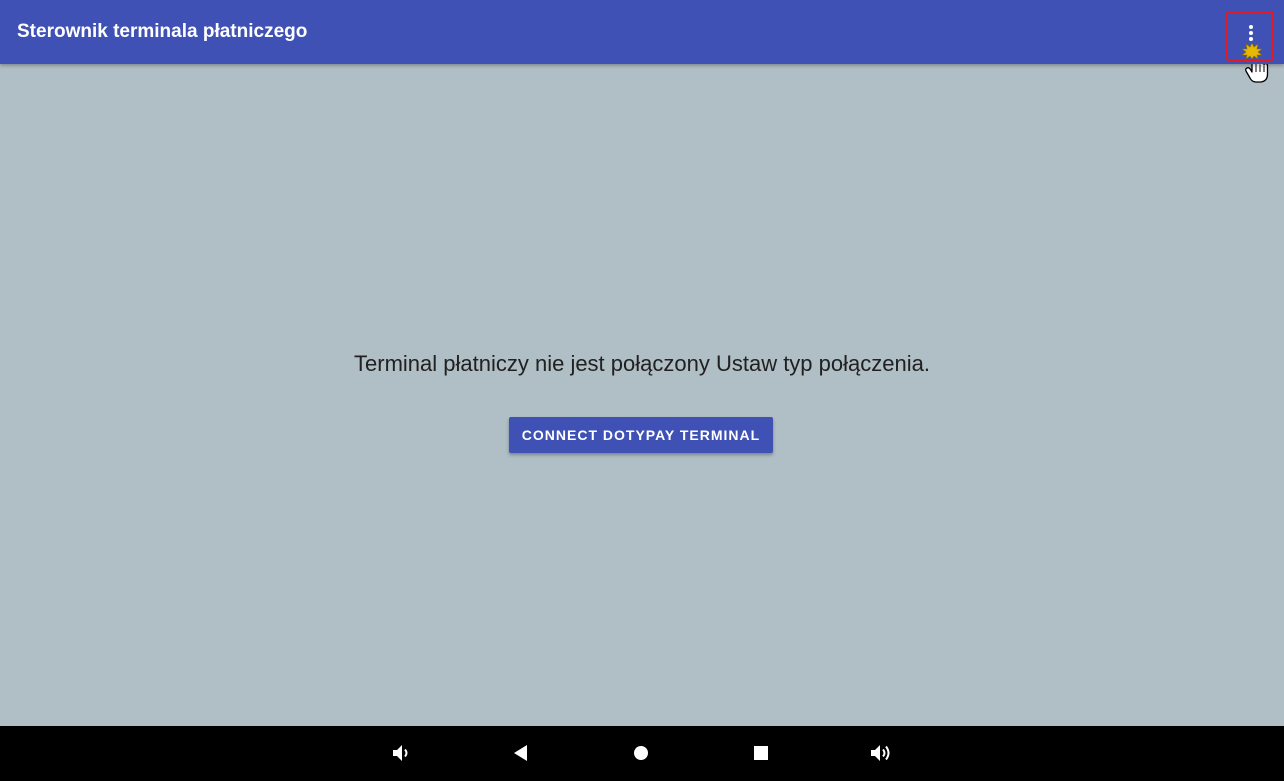 The height and width of the screenshot is (781, 1284). I want to click on recents-icon, so click(761, 753).